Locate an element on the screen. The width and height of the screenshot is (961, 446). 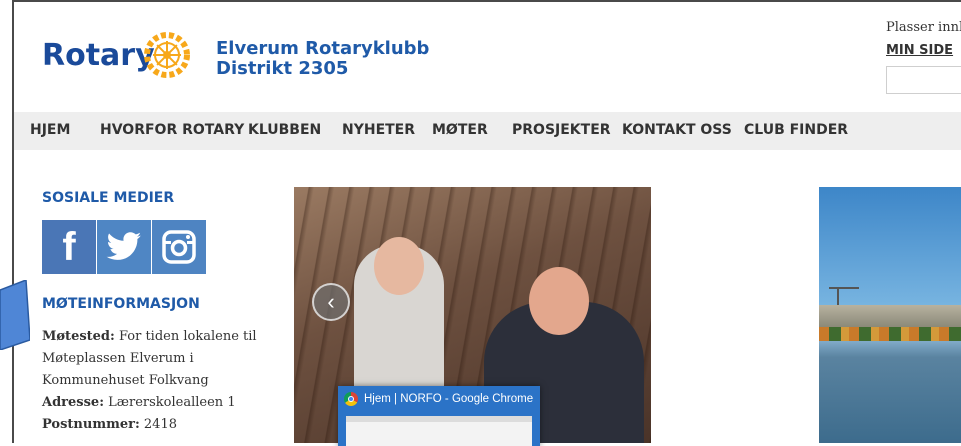
nav-item-nyheter: NYHETER is located at coordinates (378, 130).